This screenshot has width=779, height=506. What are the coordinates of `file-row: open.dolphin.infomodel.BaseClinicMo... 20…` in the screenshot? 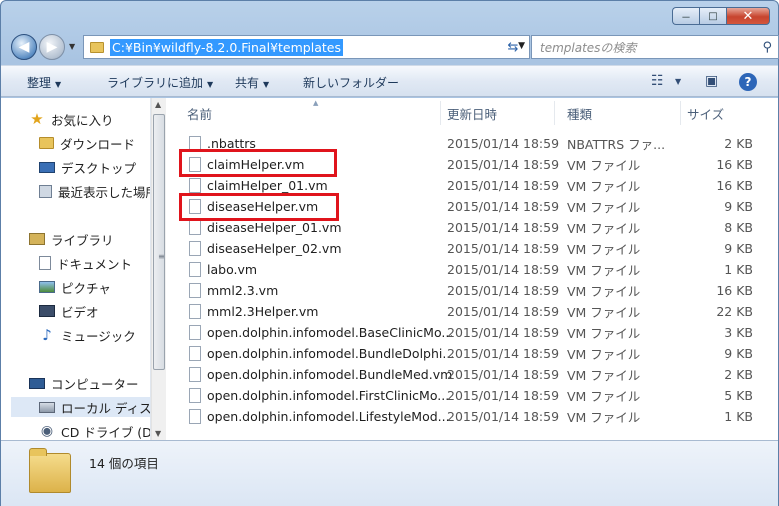 It's located at (474, 332).